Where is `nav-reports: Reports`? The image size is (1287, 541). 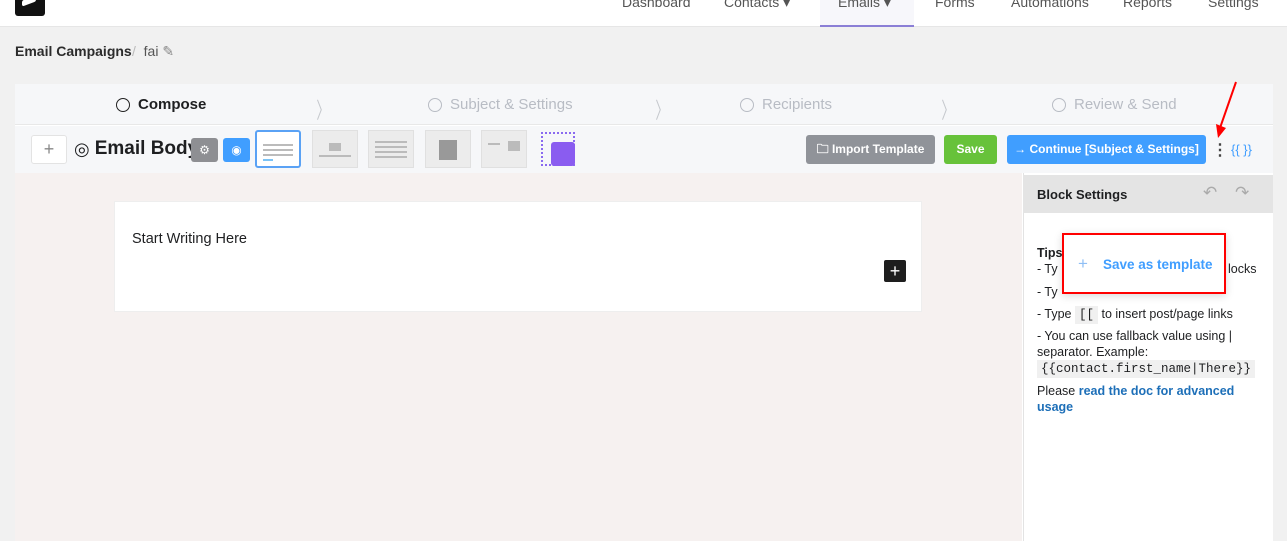
nav-reports: Reports is located at coordinates (1147, 13).